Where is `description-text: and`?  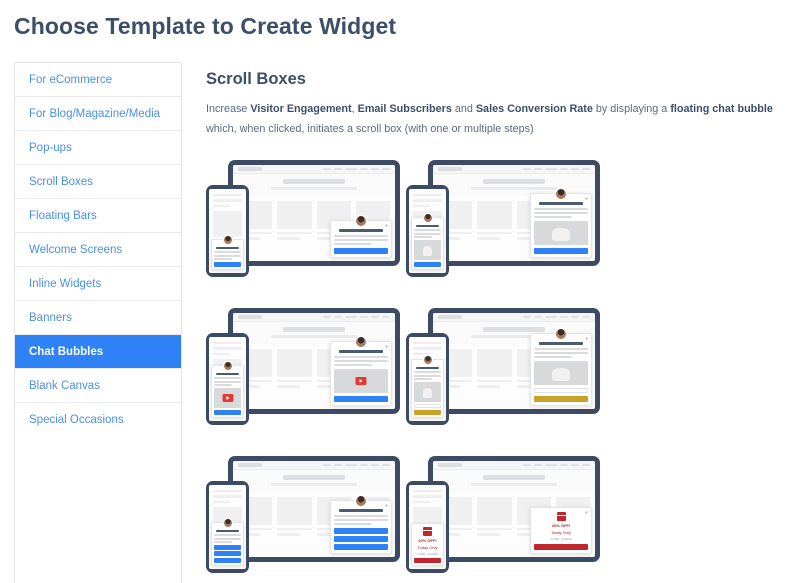
description-text: and is located at coordinates (463, 109).